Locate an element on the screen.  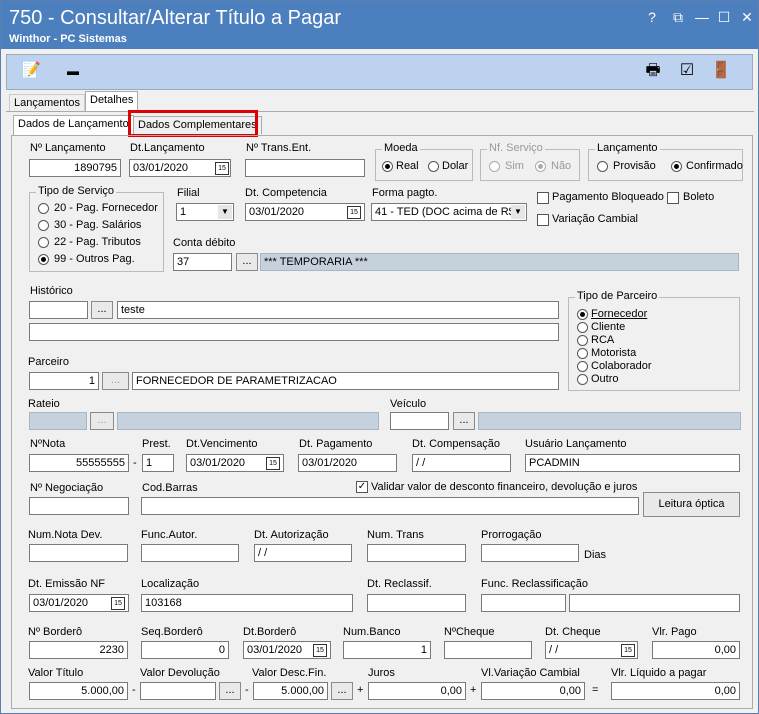
moeda-real-radio is located at coordinates (387, 166).